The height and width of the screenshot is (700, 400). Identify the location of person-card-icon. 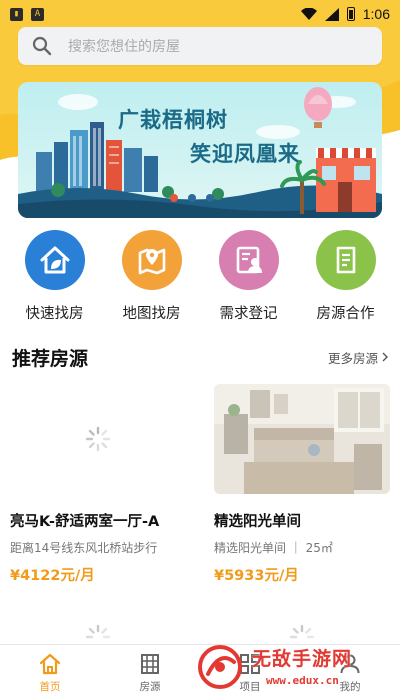
(248, 260).